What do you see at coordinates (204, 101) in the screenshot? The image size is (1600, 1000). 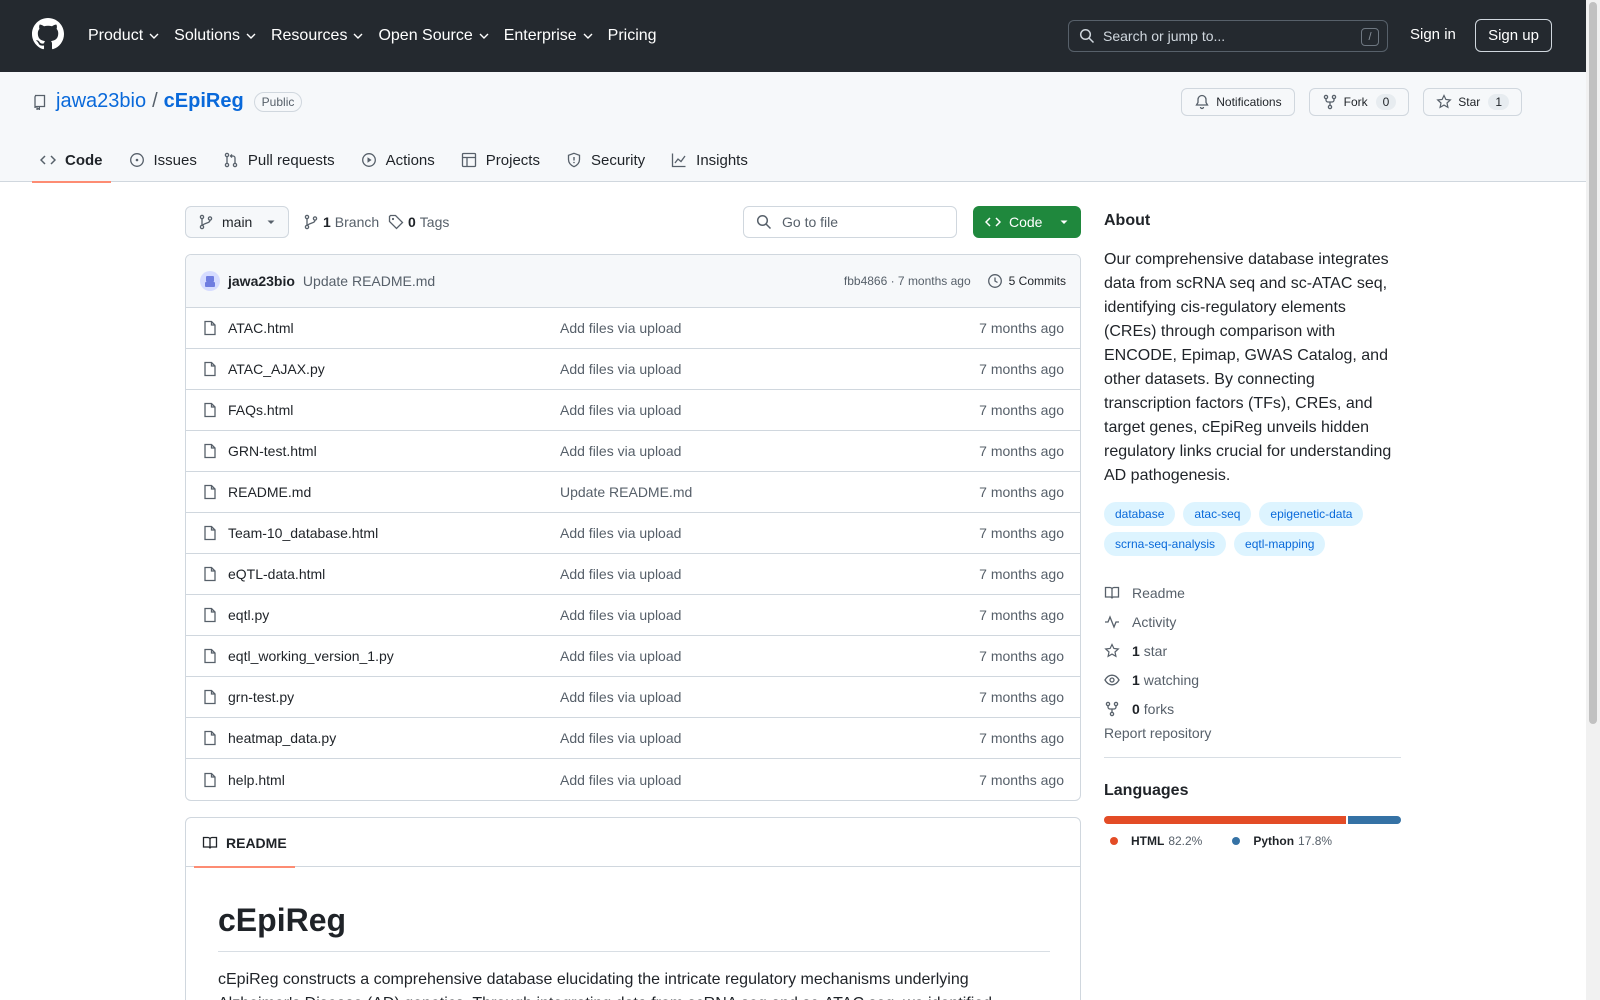 I see `repo-name-link: cEpiReg` at bounding box center [204, 101].